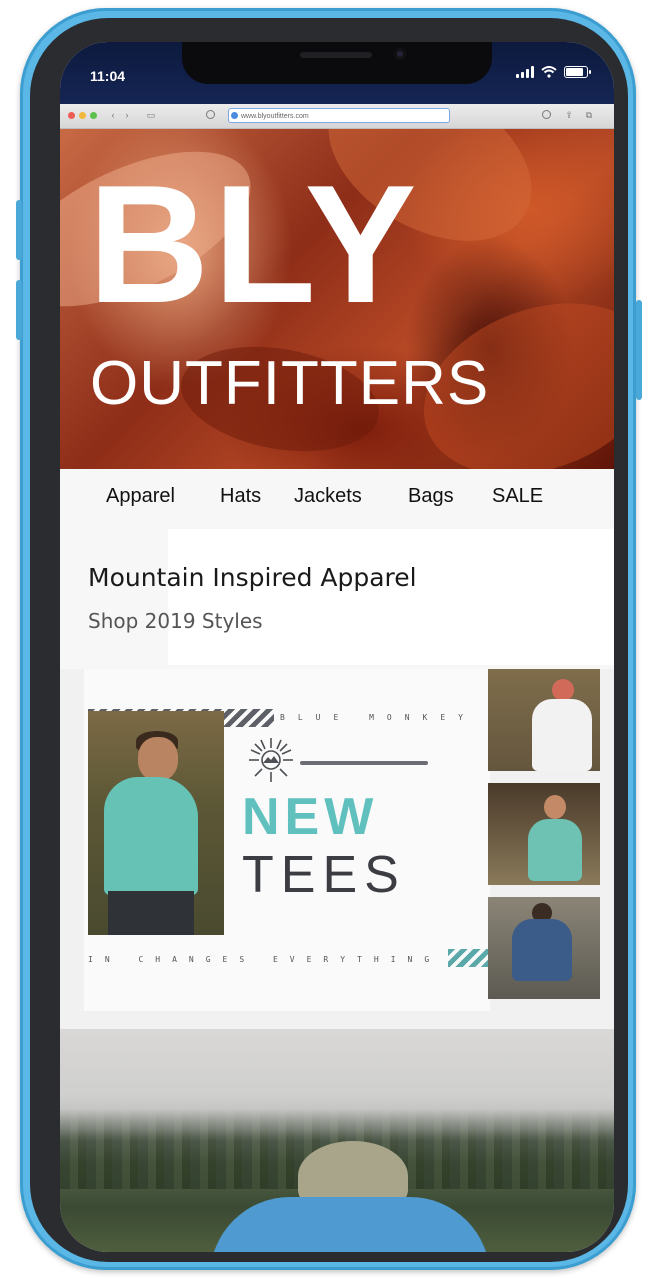 This screenshot has height=1278, width=658. Describe the element at coordinates (310, 817) in the screenshot. I see `banner-headline-new: NEW` at that location.